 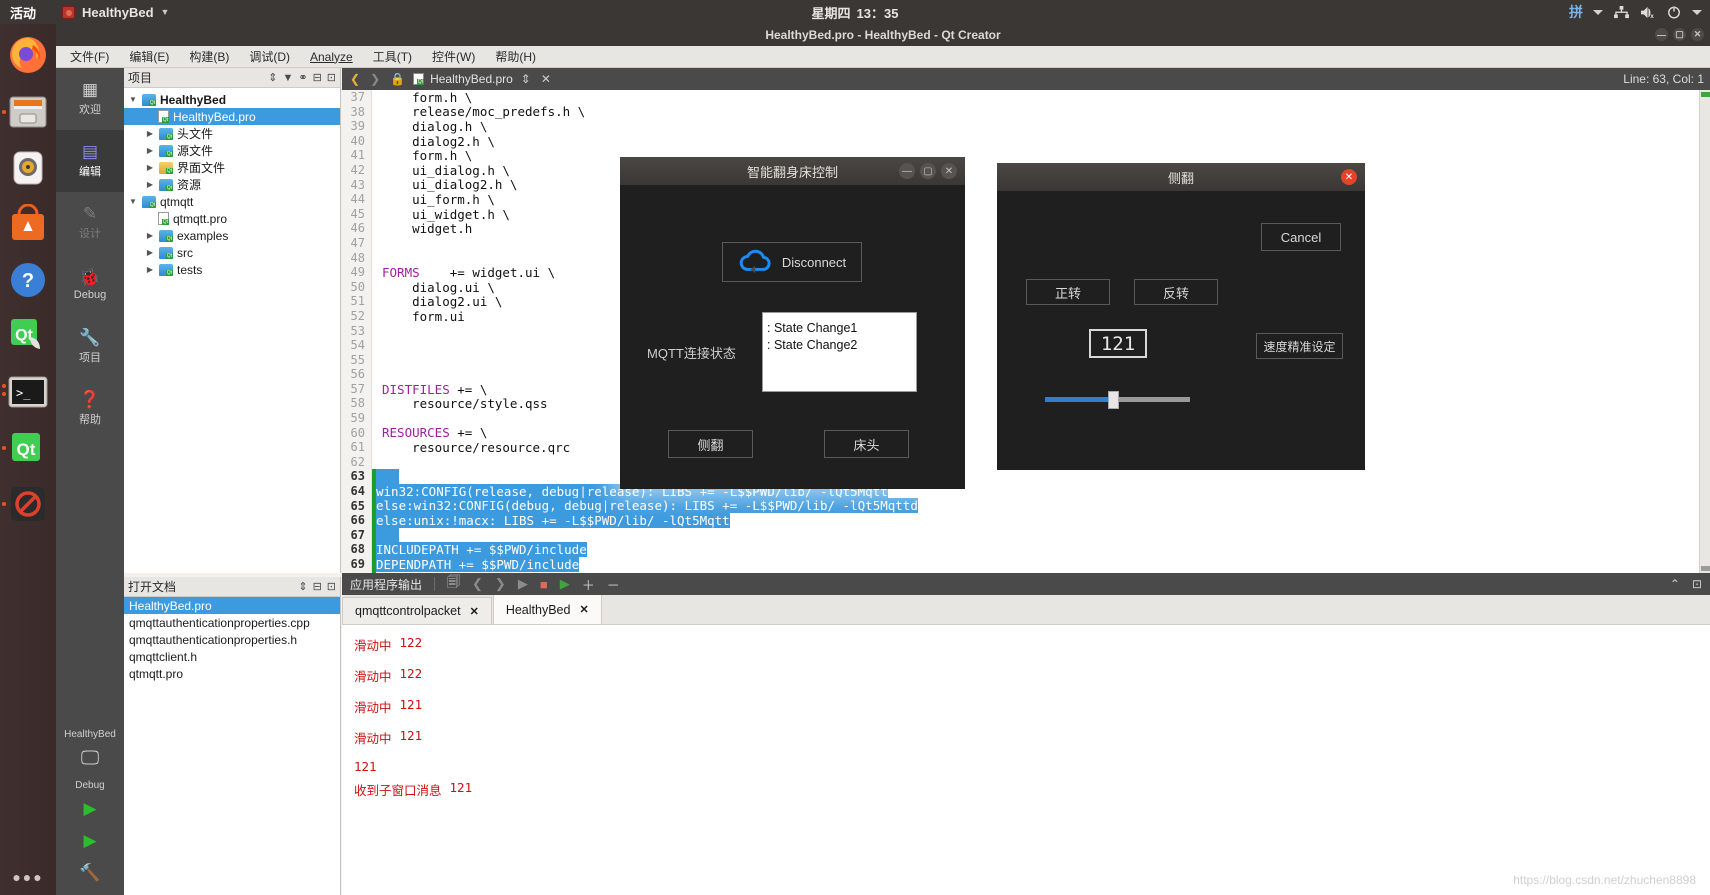 I want to click on list-item: qmqttauthenticationproperties.cpp, so click(x=232, y=622).